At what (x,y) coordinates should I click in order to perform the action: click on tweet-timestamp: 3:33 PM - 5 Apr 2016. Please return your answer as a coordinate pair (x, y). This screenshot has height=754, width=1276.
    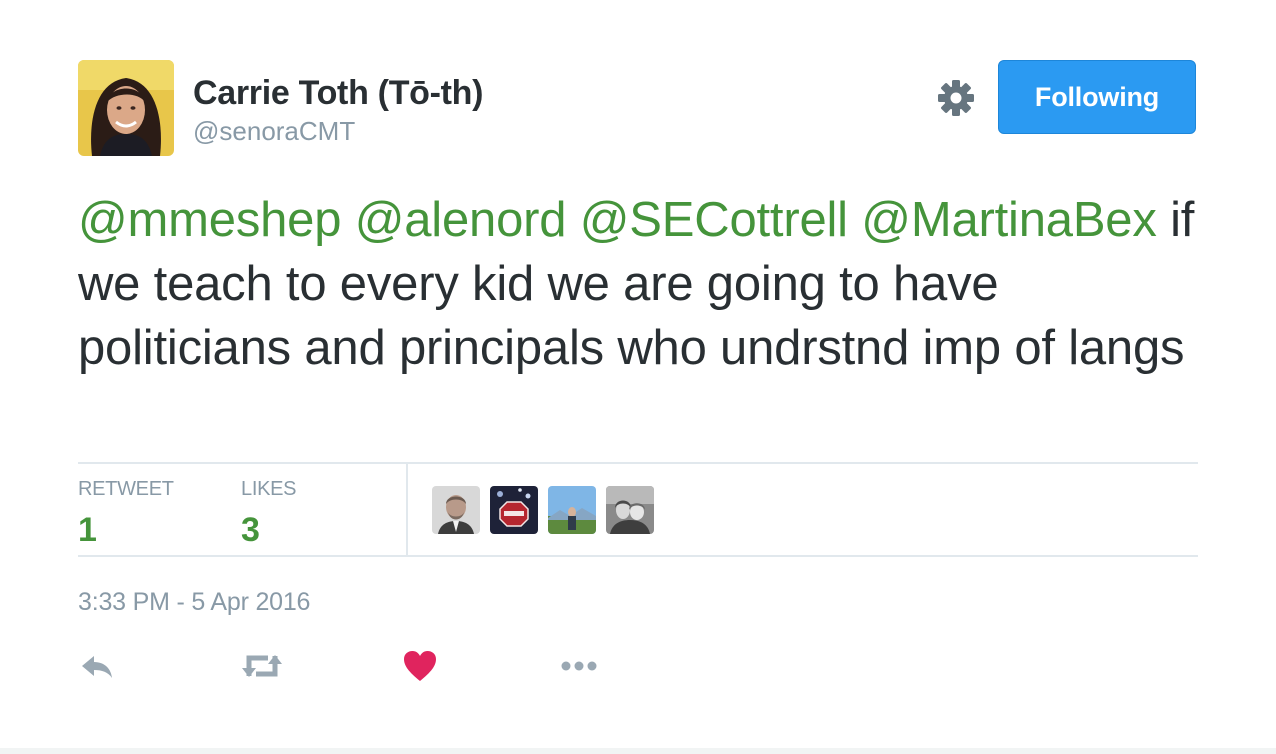
    Looking at the image, I should click on (194, 602).